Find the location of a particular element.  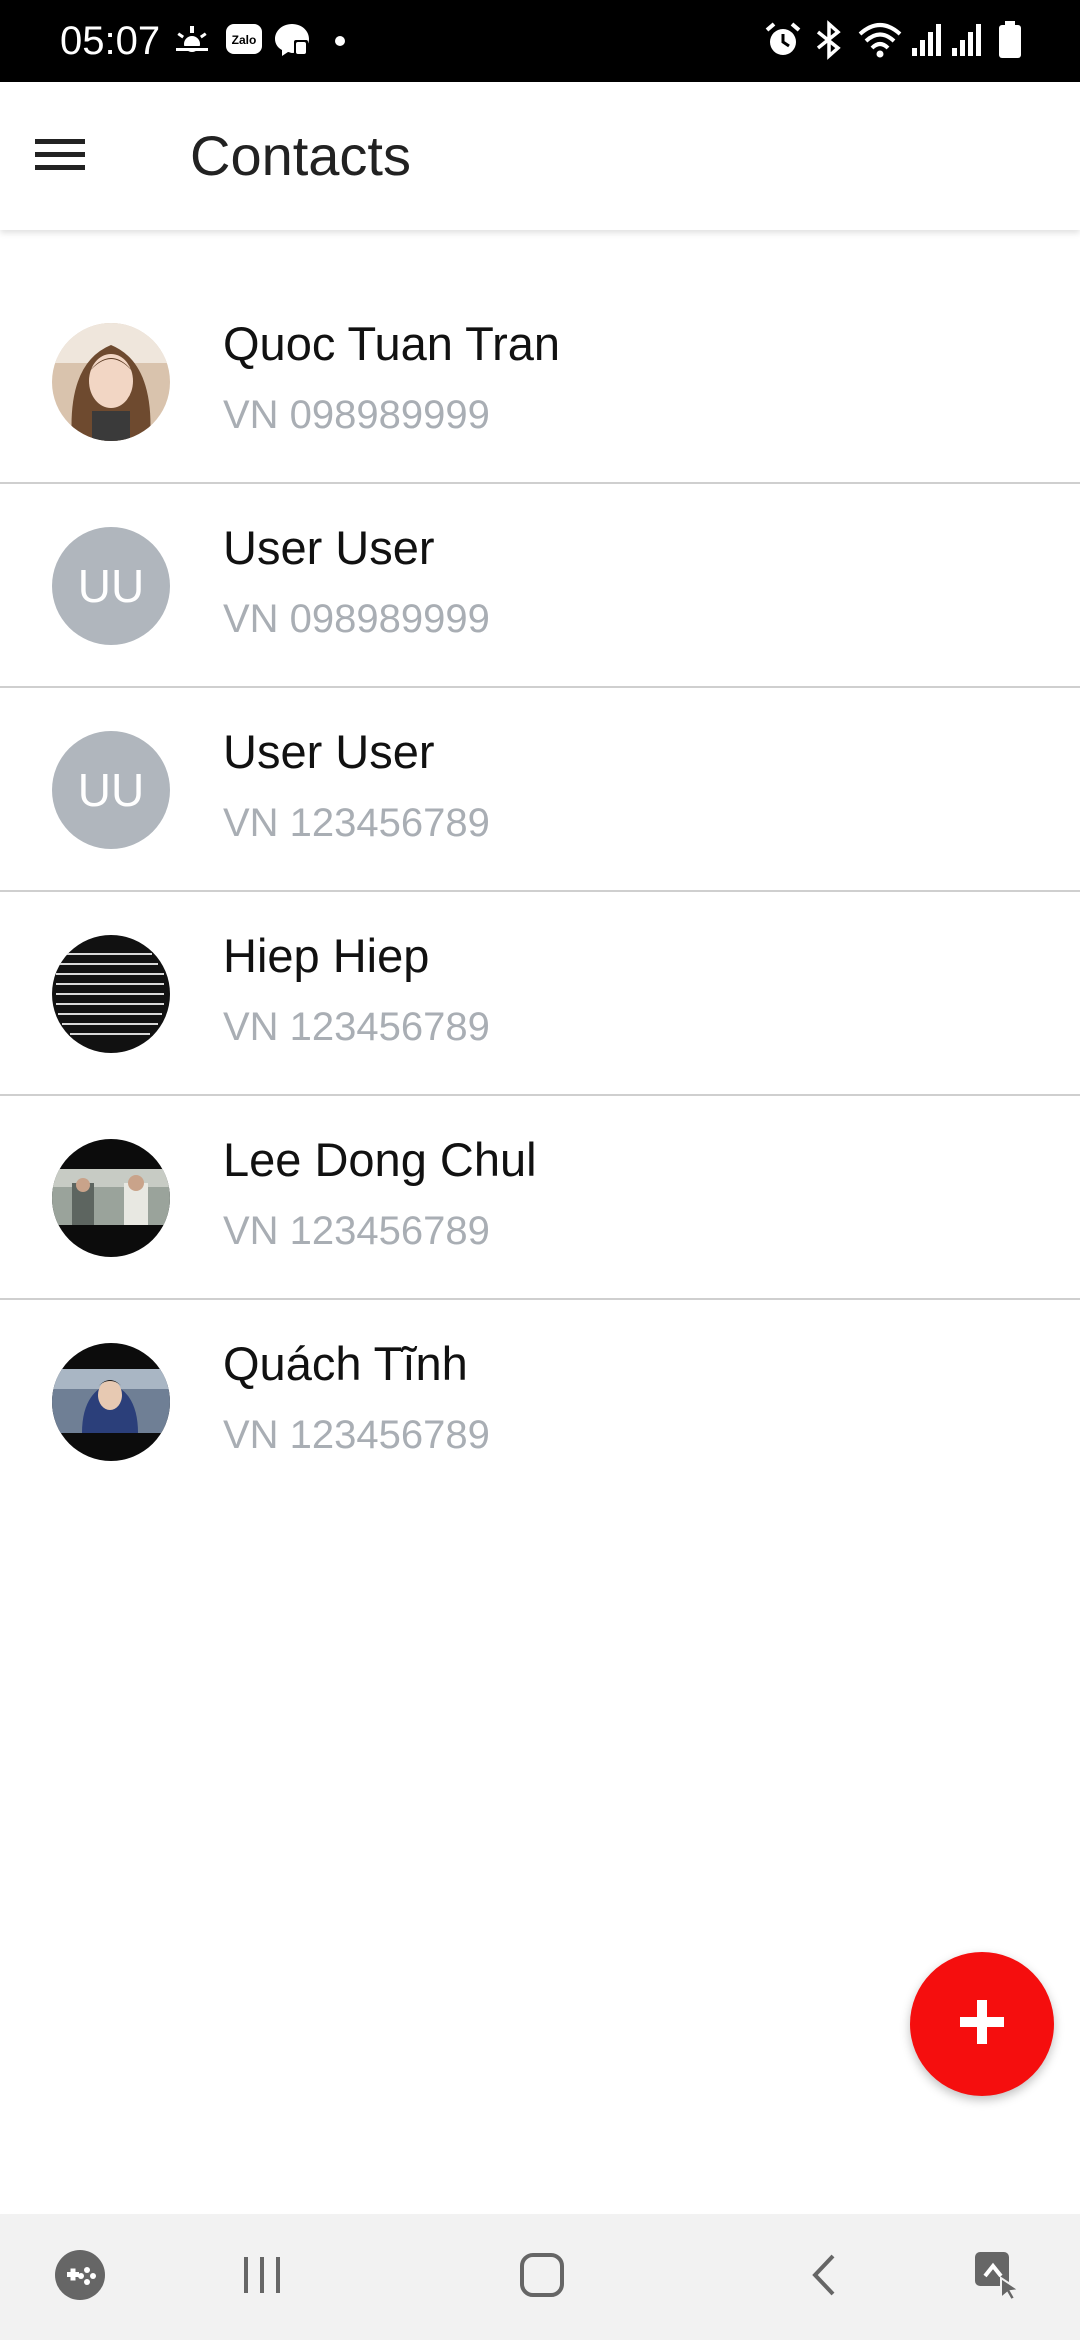

alarm-icon is located at coordinates (783, 42).